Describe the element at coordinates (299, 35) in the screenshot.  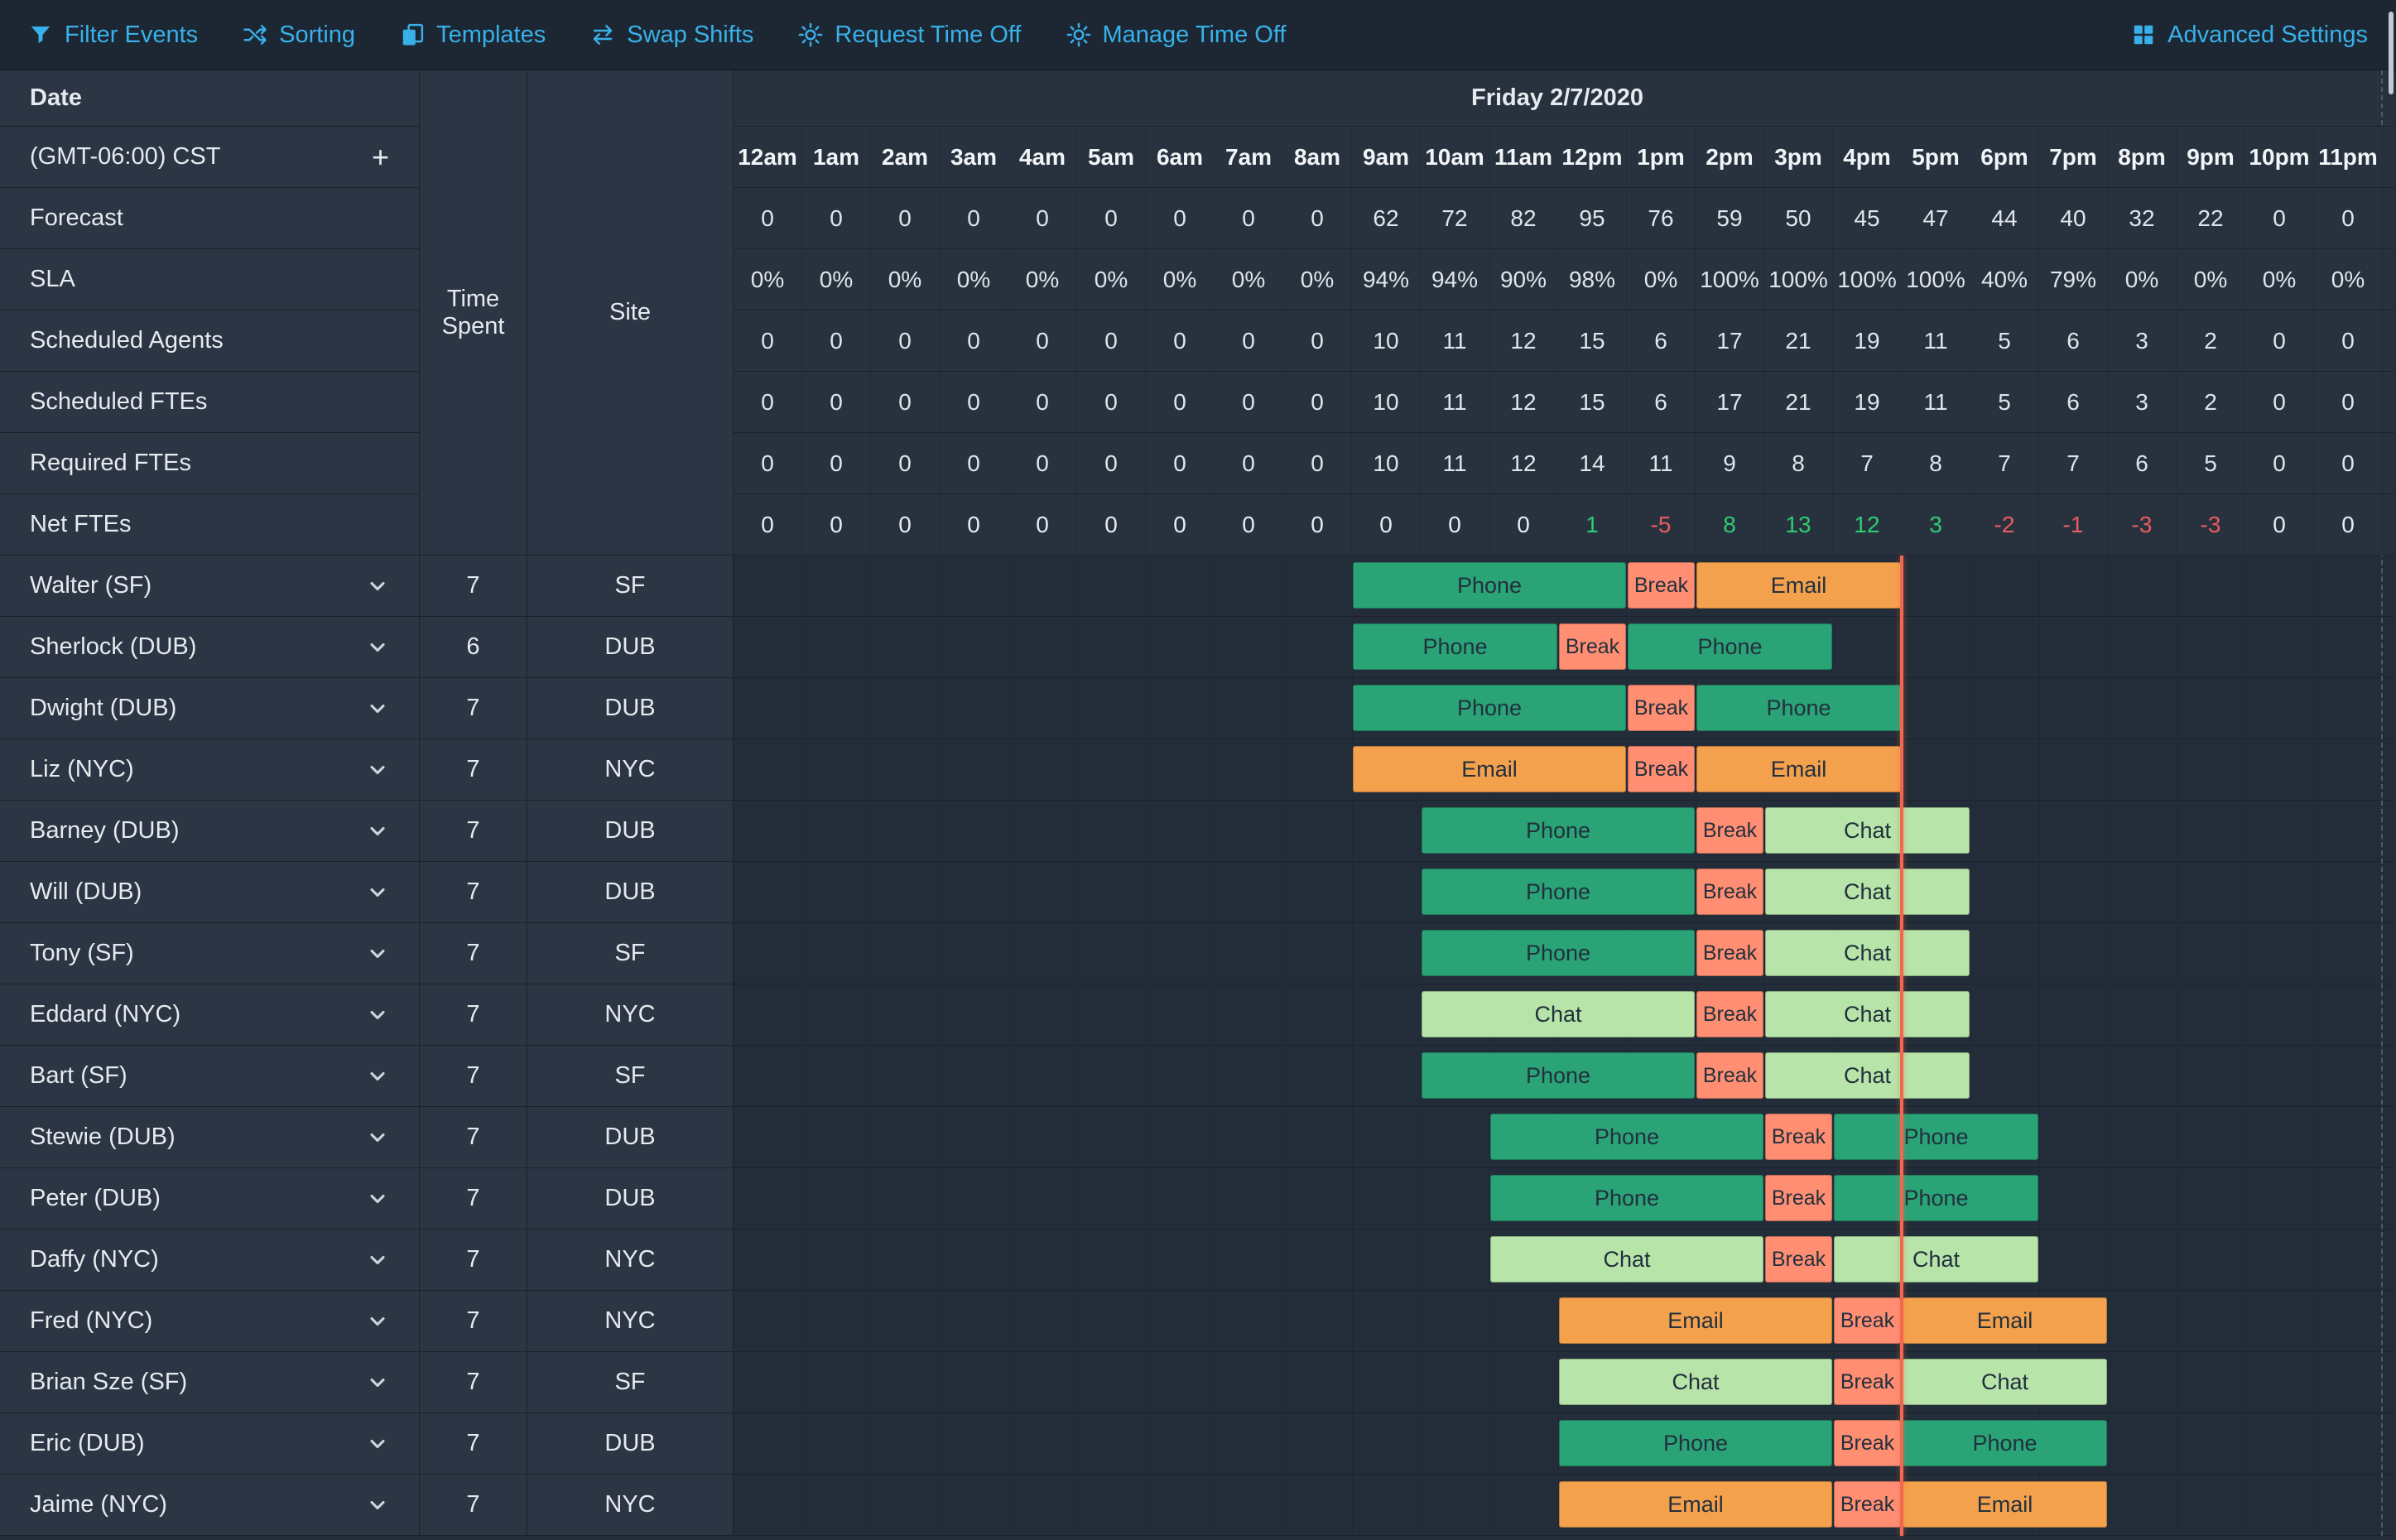
I see `toolbar-item-sorting: Sorting` at that location.